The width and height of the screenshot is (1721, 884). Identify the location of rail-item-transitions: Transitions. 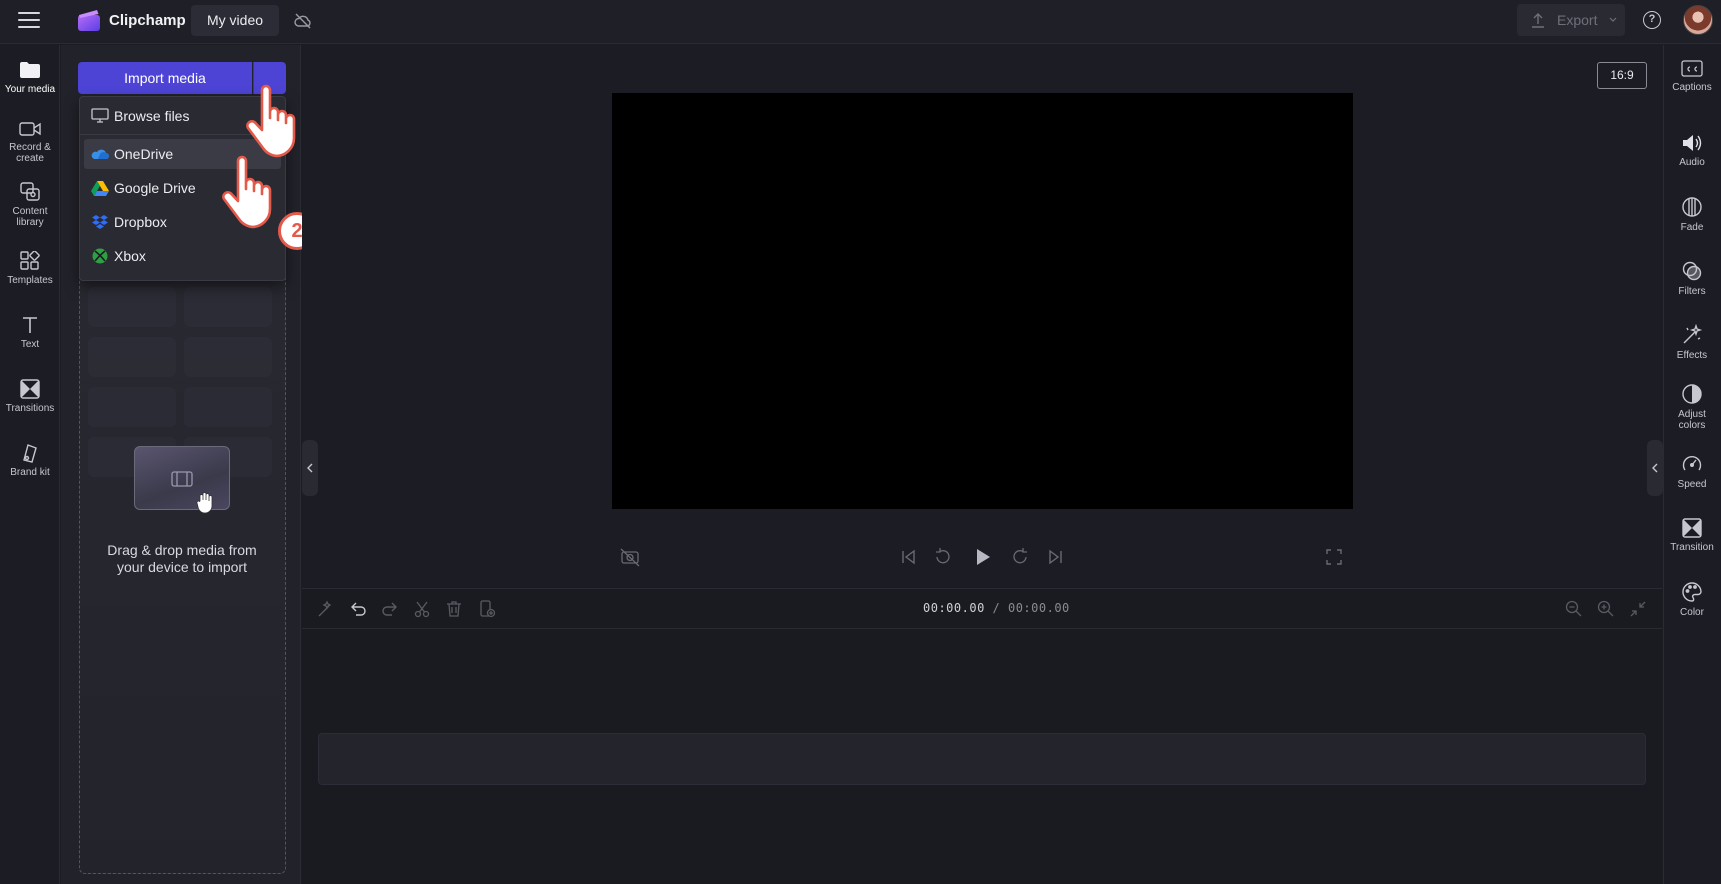
(30, 396).